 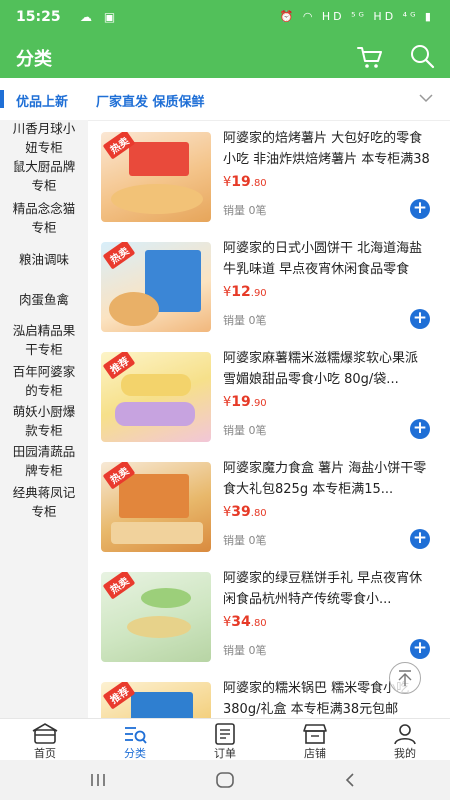 I want to click on sidebar-item-label: 泓启精品果干专柜, so click(x=44, y=340).